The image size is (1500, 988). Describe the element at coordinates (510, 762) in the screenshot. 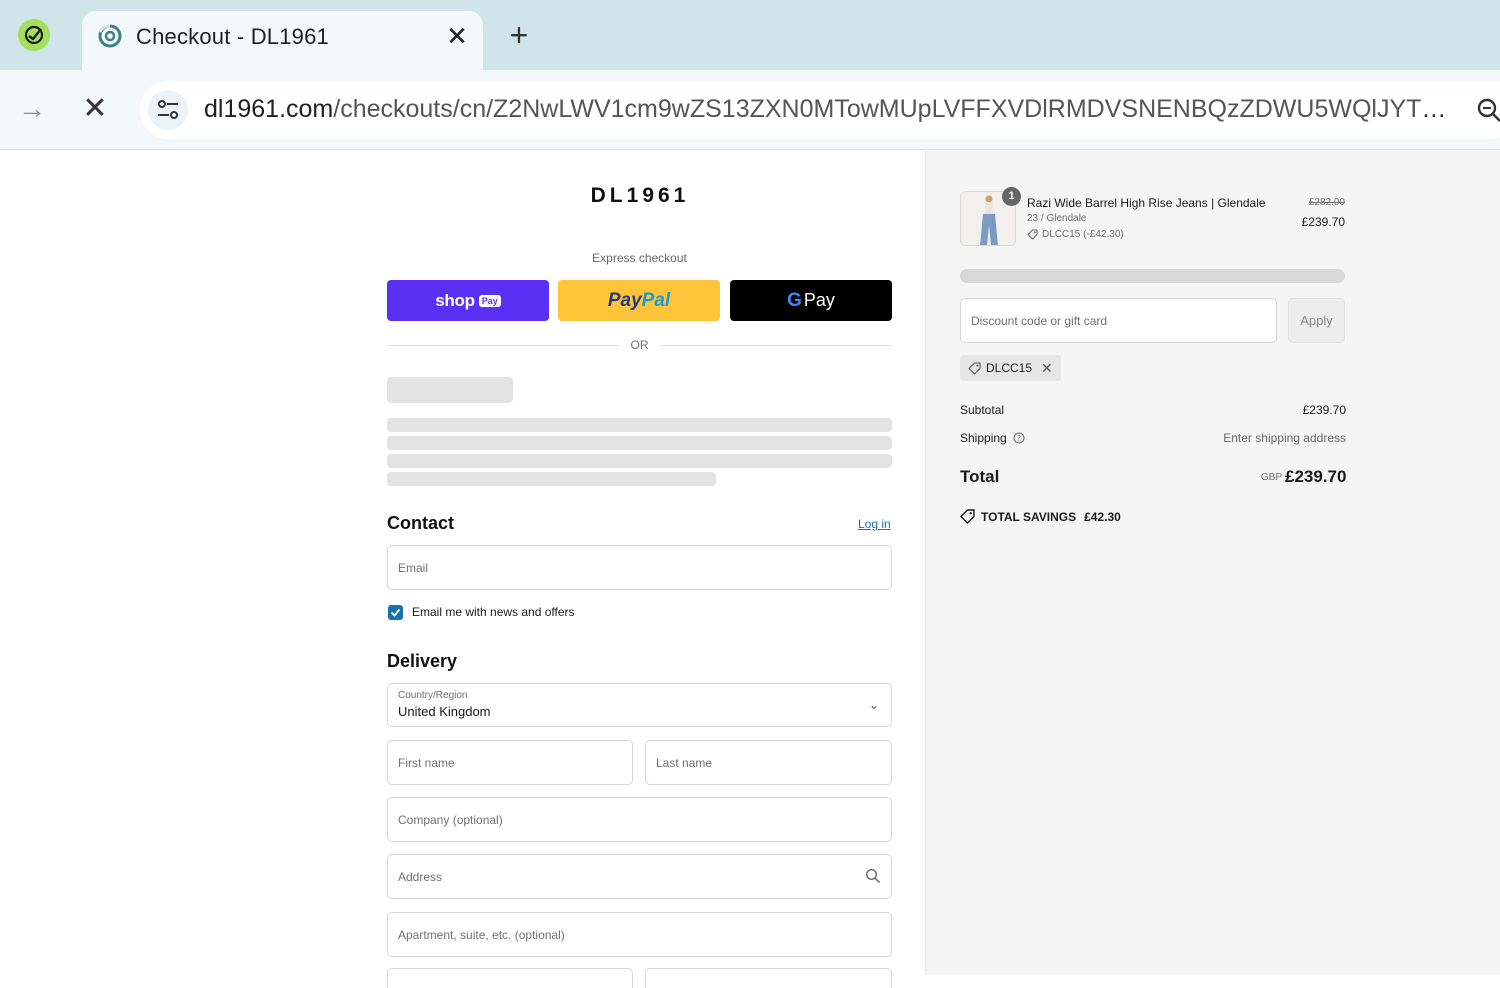

I see `first-name-field: First name` at that location.